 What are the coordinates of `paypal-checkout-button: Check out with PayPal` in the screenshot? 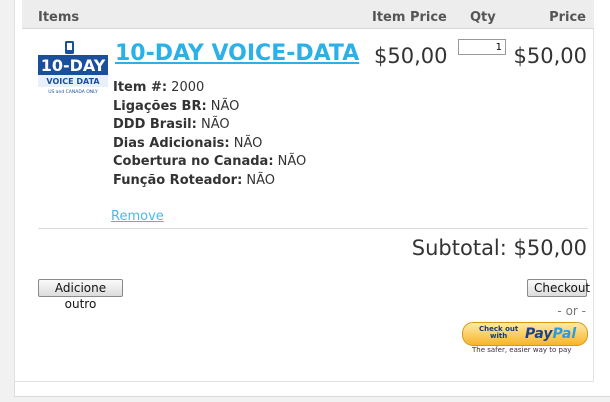 It's located at (525, 334).